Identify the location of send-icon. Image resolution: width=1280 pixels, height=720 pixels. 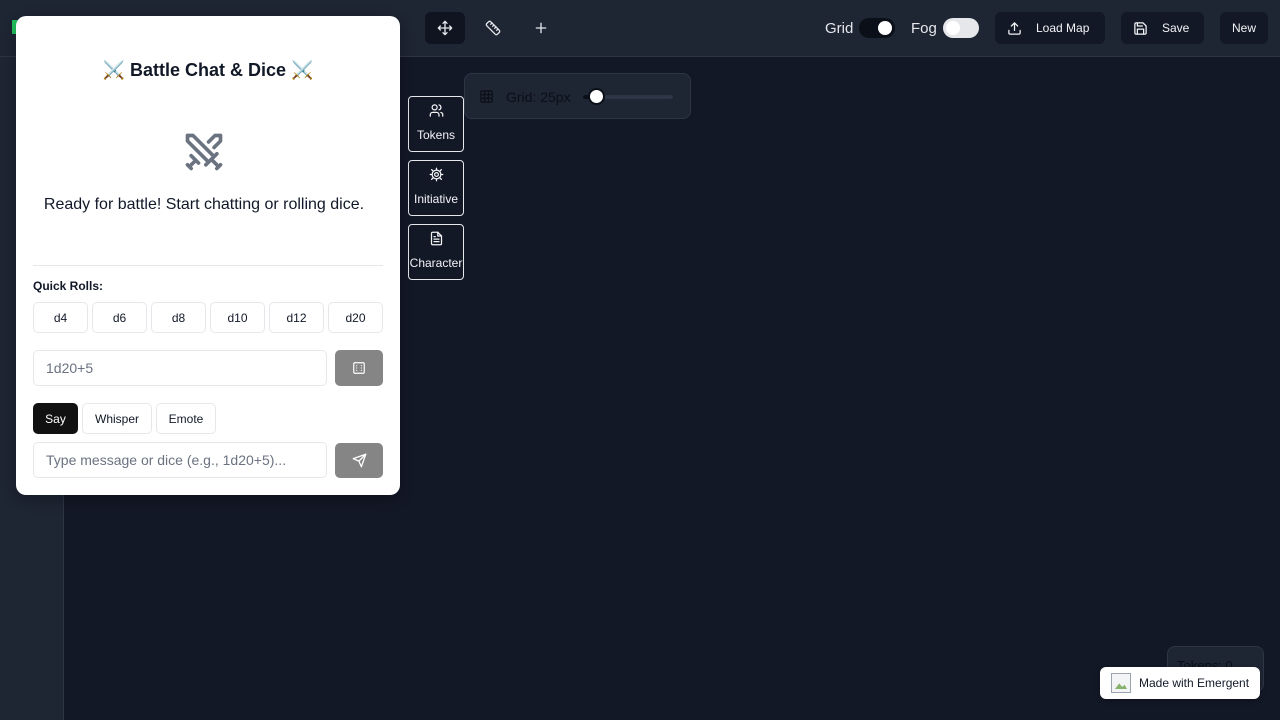
(359, 460).